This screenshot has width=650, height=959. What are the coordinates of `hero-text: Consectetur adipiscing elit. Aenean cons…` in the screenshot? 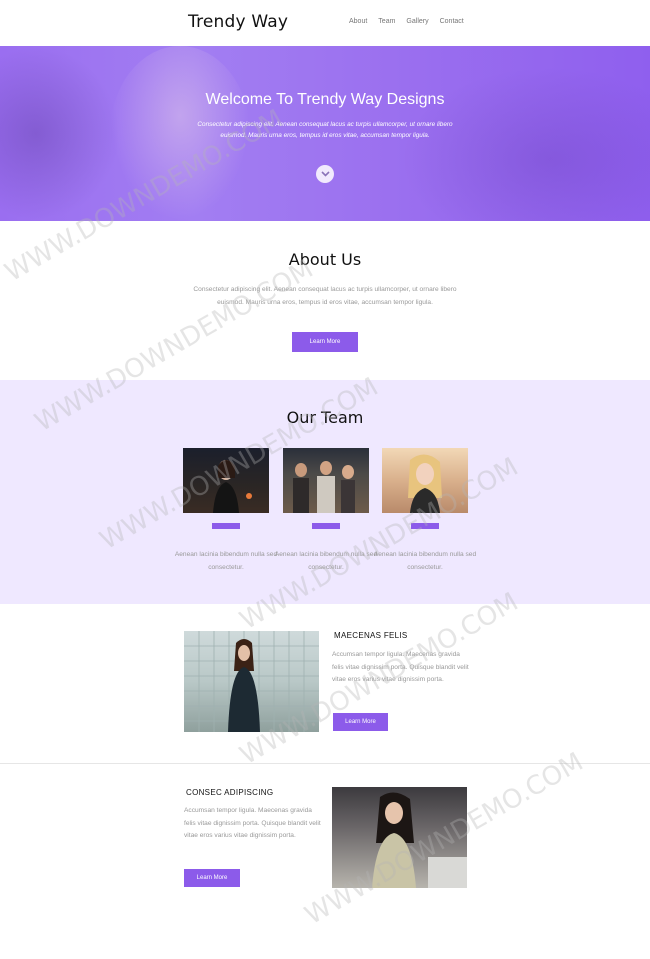 It's located at (325, 130).